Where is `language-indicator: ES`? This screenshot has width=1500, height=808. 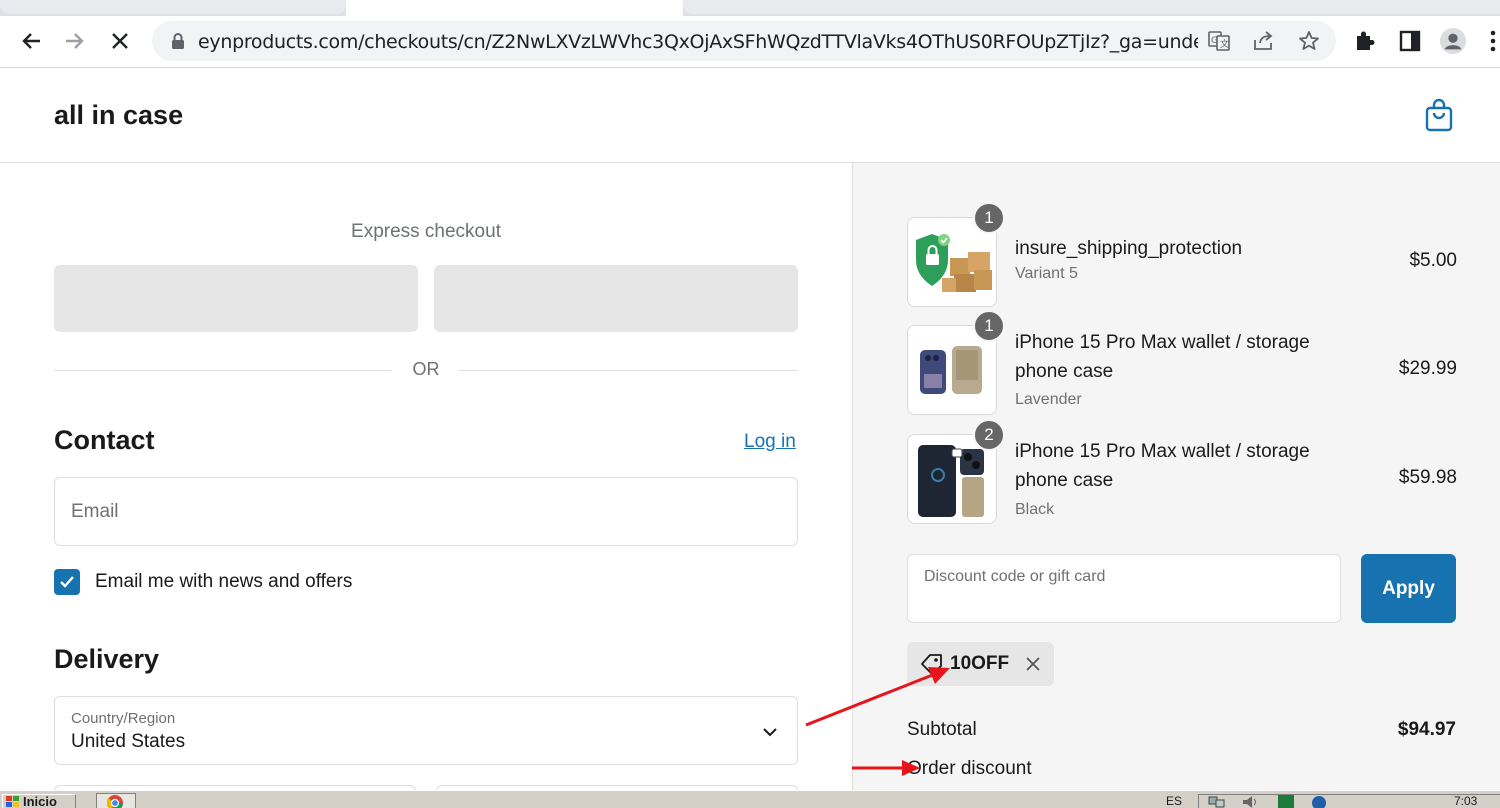
language-indicator: ES is located at coordinates (1174, 801).